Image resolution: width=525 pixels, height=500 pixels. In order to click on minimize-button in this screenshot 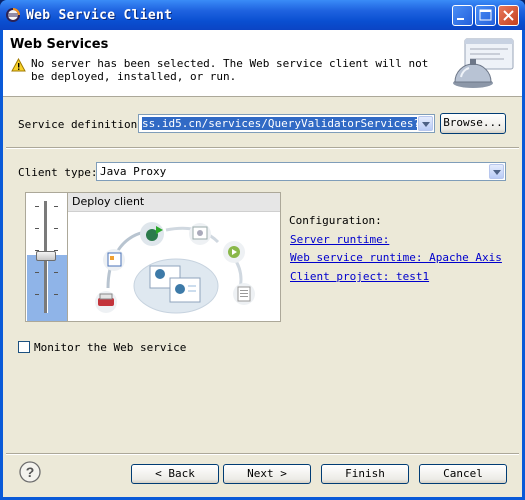, I will do `click(462, 15)`.